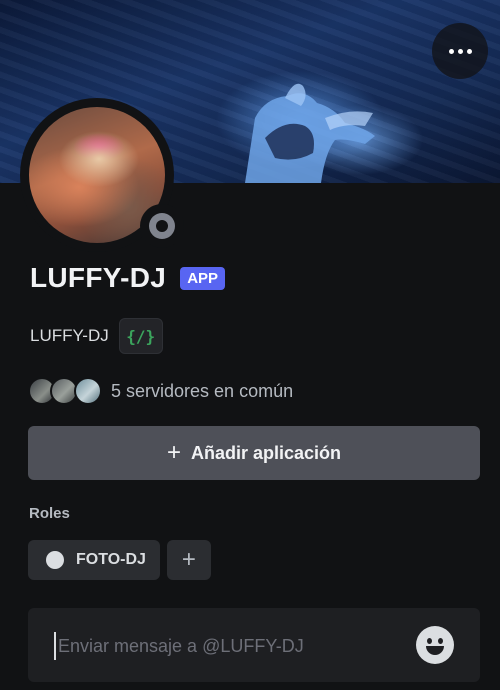 Image resolution: width=500 pixels, height=690 pixels. I want to click on role-pill: FOTO-DJ, so click(94, 560).